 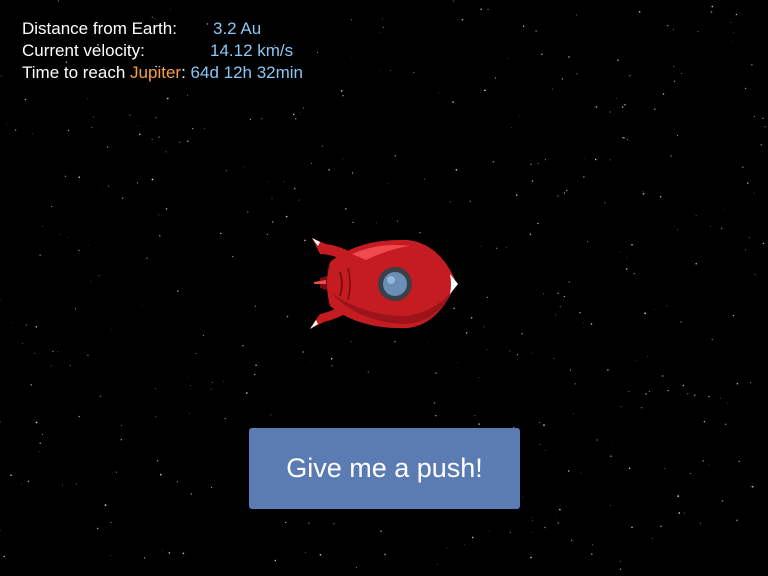 I want to click on planet-name: Jupiter, so click(x=156, y=72).